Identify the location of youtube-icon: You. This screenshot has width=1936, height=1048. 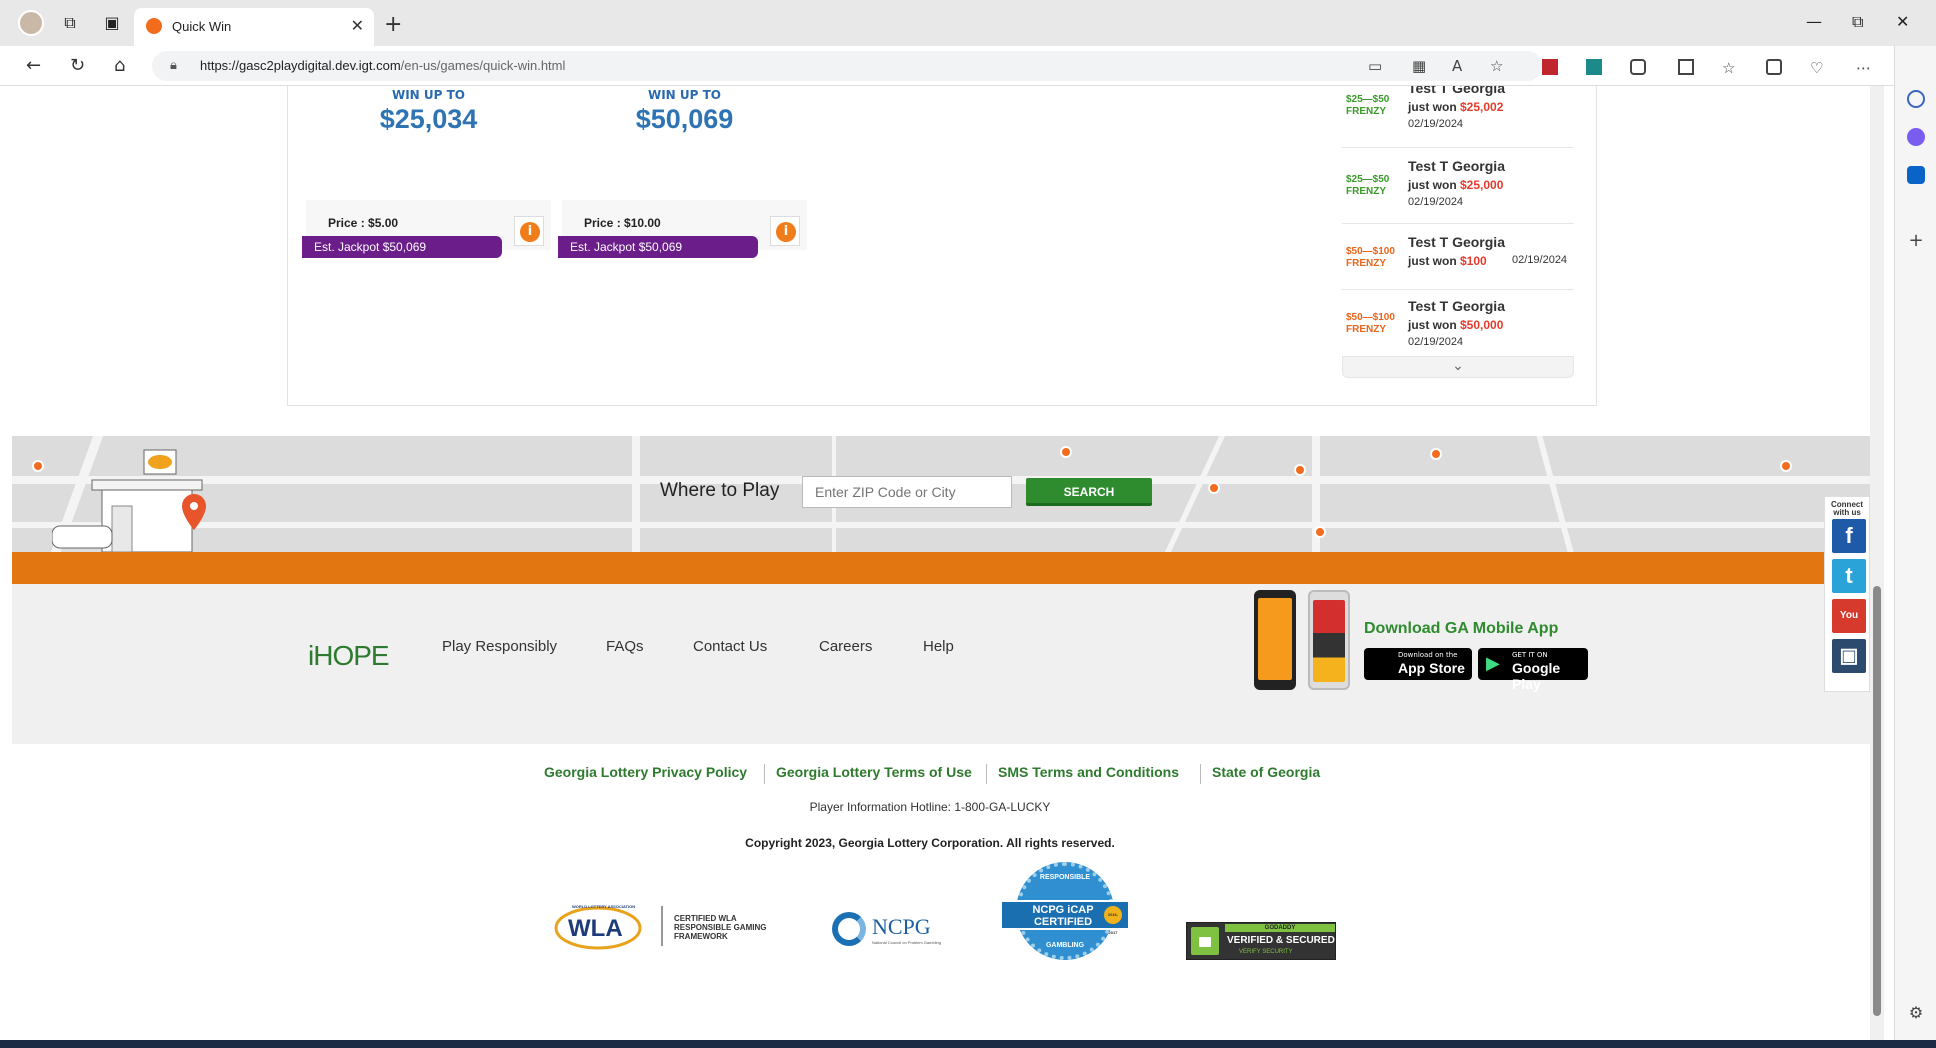
(1849, 616).